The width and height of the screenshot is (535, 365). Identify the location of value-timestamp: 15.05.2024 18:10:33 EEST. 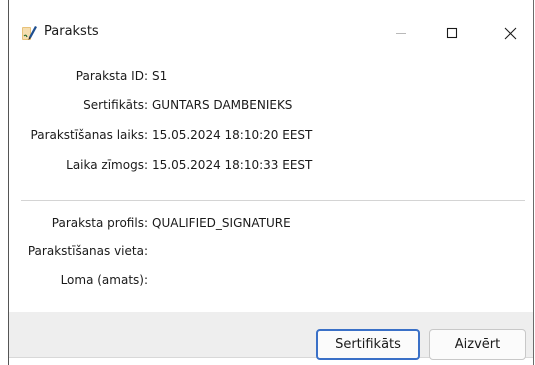
(232, 165).